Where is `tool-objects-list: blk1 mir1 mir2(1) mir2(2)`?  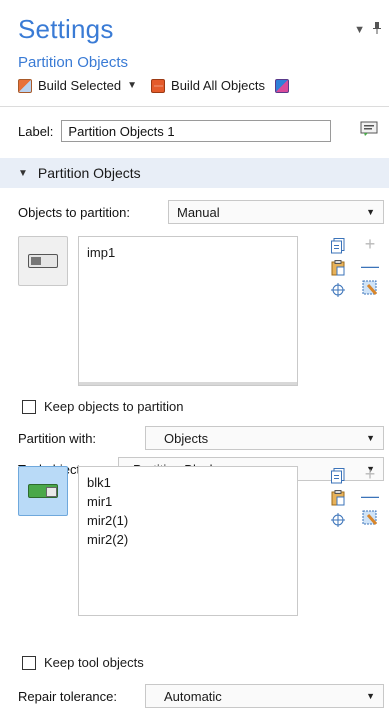
tool-objects-list: blk1 mir1 mir2(1) mir2(2) is located at coordinates (188, 541).